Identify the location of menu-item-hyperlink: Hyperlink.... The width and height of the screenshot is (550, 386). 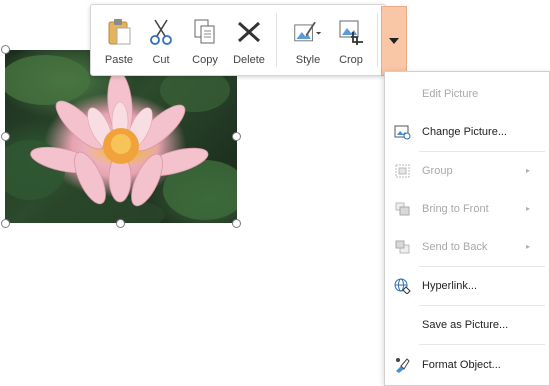
(467, 286).